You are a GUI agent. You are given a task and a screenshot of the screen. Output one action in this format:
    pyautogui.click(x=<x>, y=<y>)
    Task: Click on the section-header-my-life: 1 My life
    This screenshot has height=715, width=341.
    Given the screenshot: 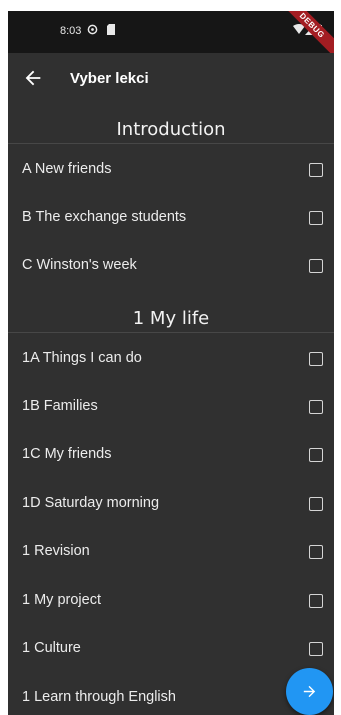 What is the action you would take?
    pyautogui.click(x=171, y=320)
    